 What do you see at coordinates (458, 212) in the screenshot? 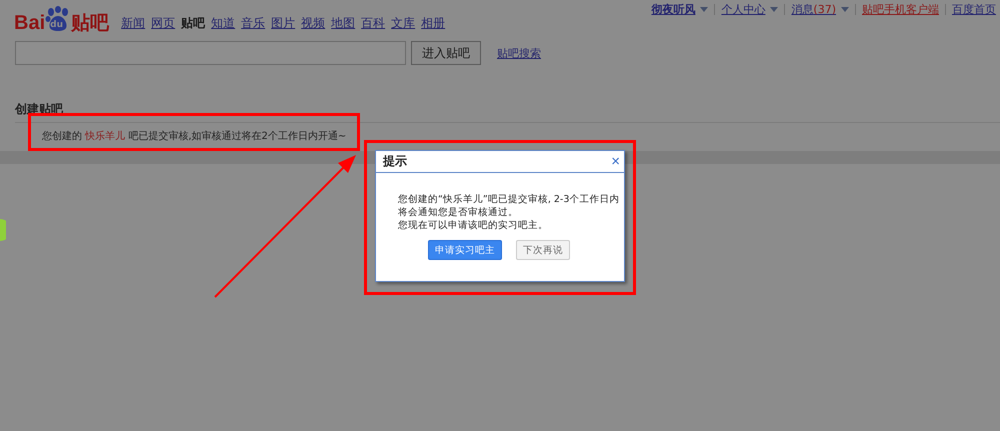
I see `dialog-text: 将会通知您是否审核通过。` at bounding box center [458, 212].